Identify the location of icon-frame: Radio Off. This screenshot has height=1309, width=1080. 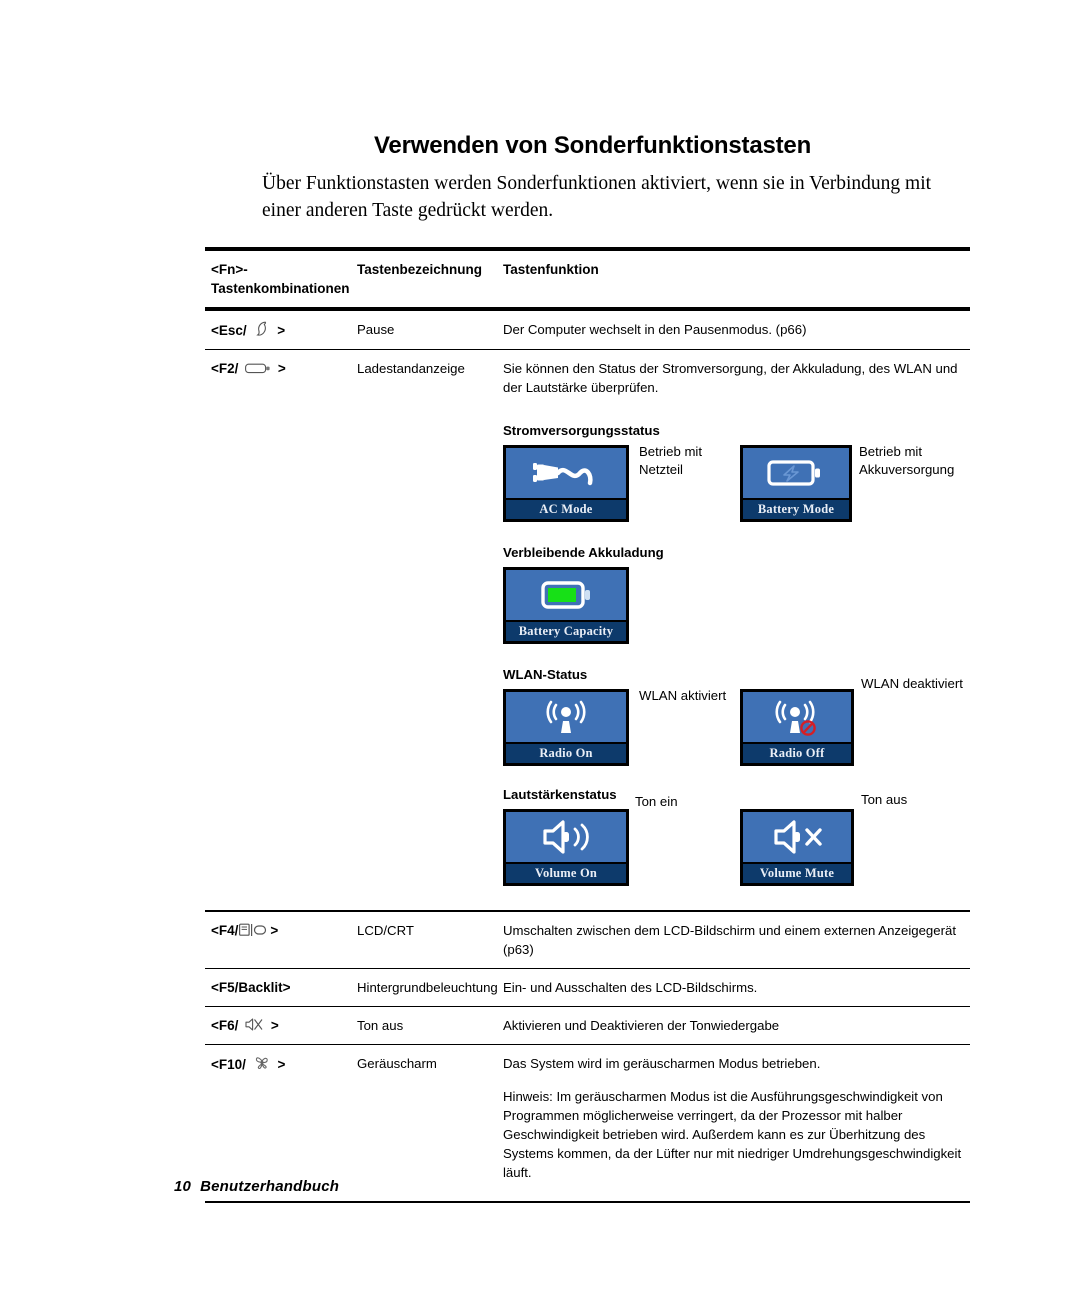
(797, 728).